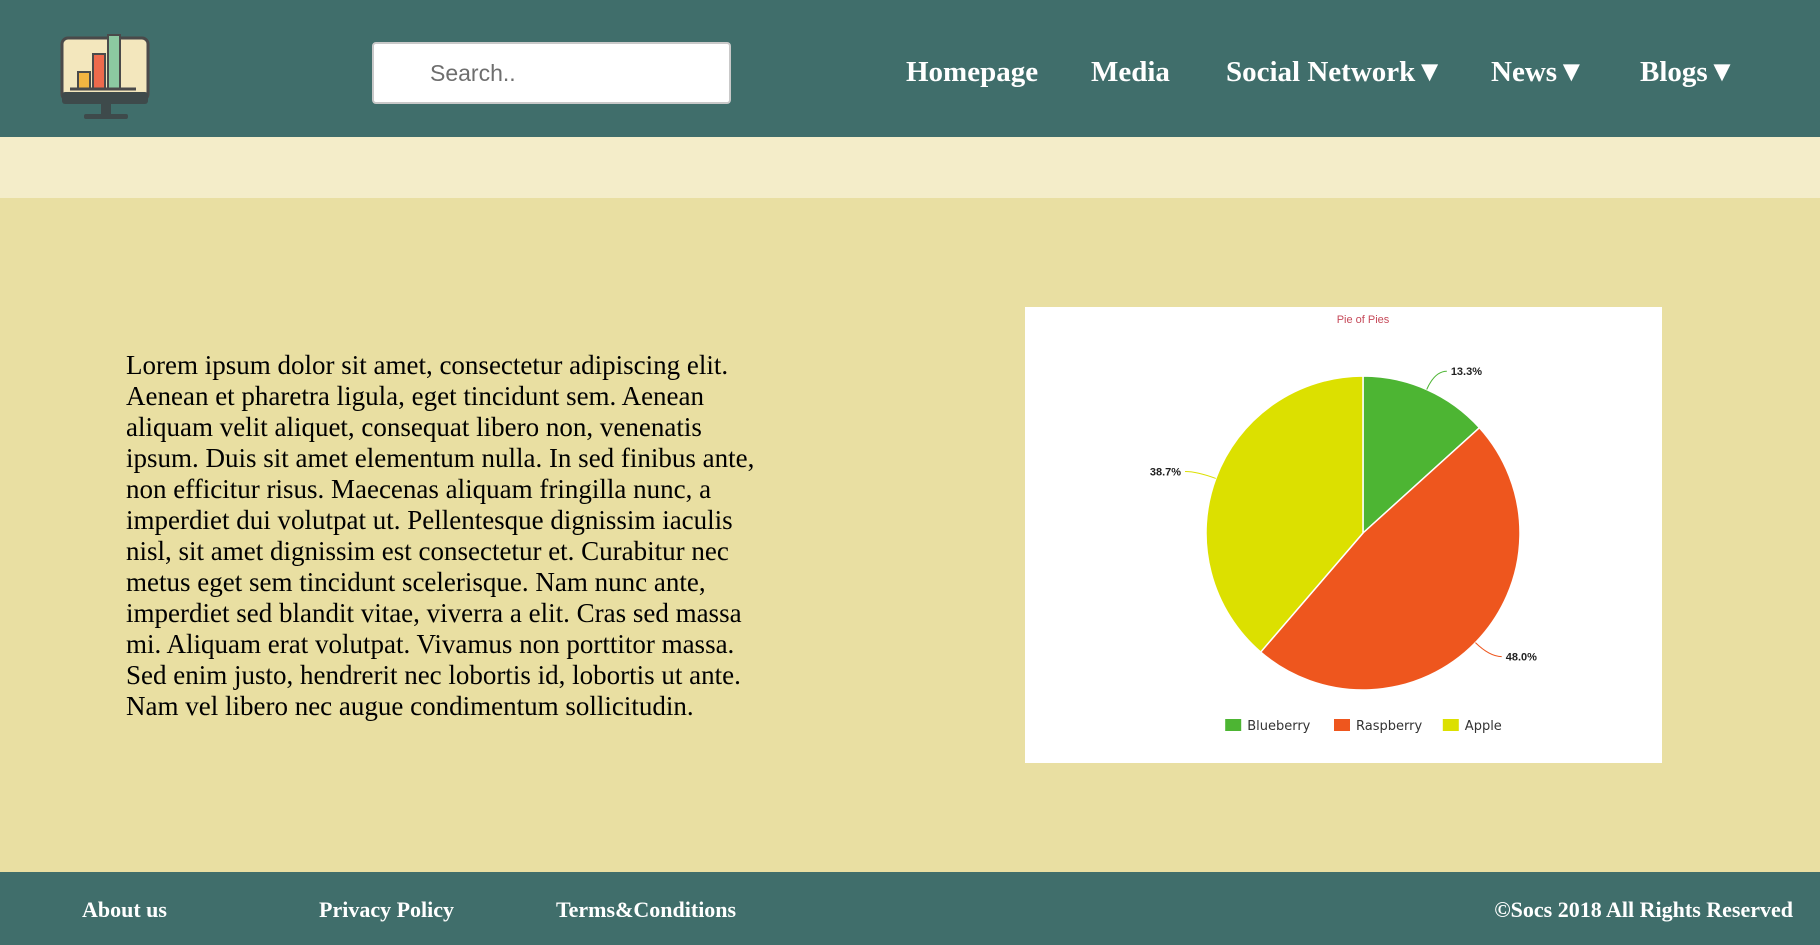 This screenshot has width=1820, height=945. What do you see at coordinates (1483, 726) in the screenshot?
I see `legend-label-apple: Apple` at bounding box center [1483, 726].